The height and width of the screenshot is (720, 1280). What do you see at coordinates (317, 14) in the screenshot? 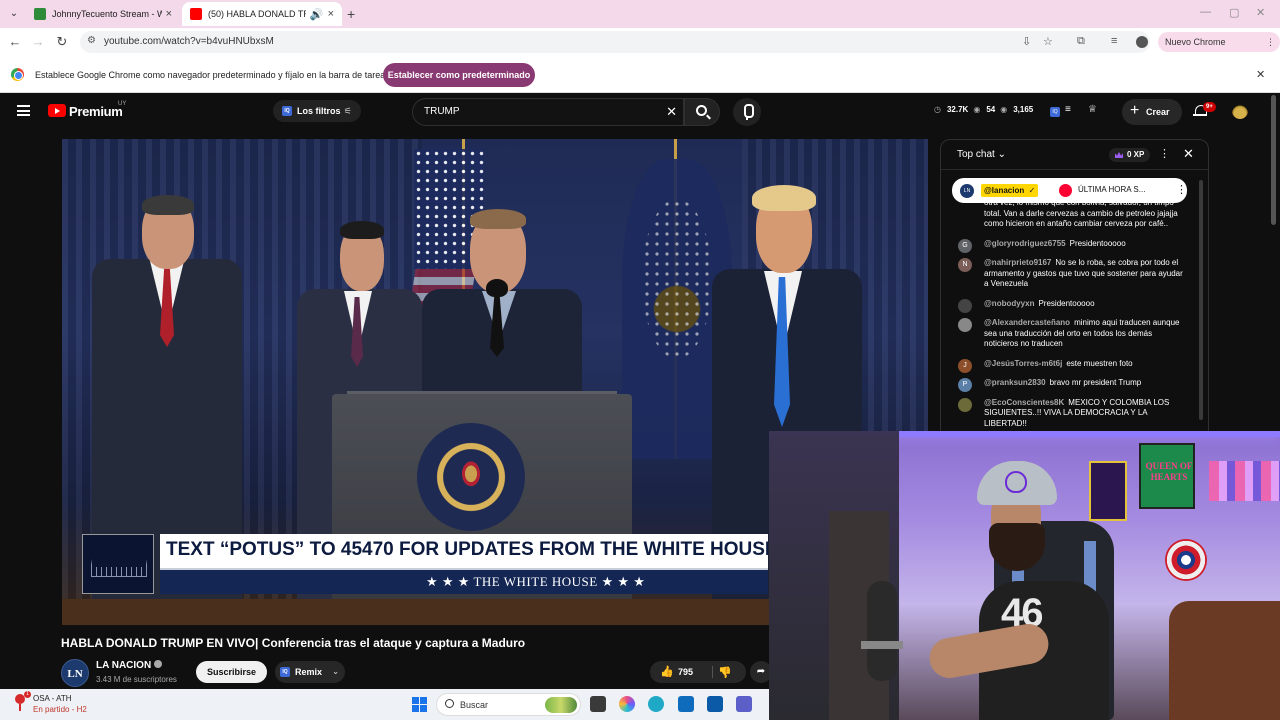
I see `speaker-icon: 🔊` at bounding box center [317, 14].